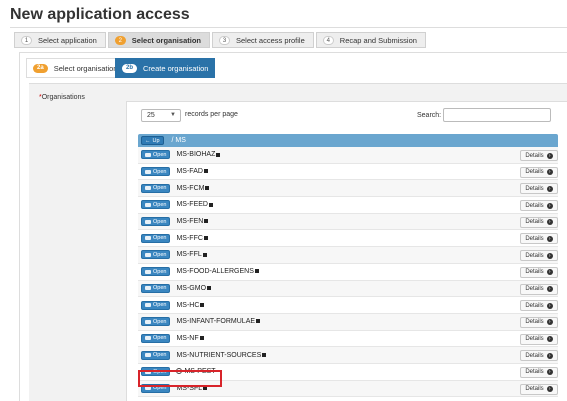 The image size is (567, 401). What do you see at coordinates (196, 371) in the screenshot?
I see `organisation-name: MS-PEST` at bounding box center [196, 371].